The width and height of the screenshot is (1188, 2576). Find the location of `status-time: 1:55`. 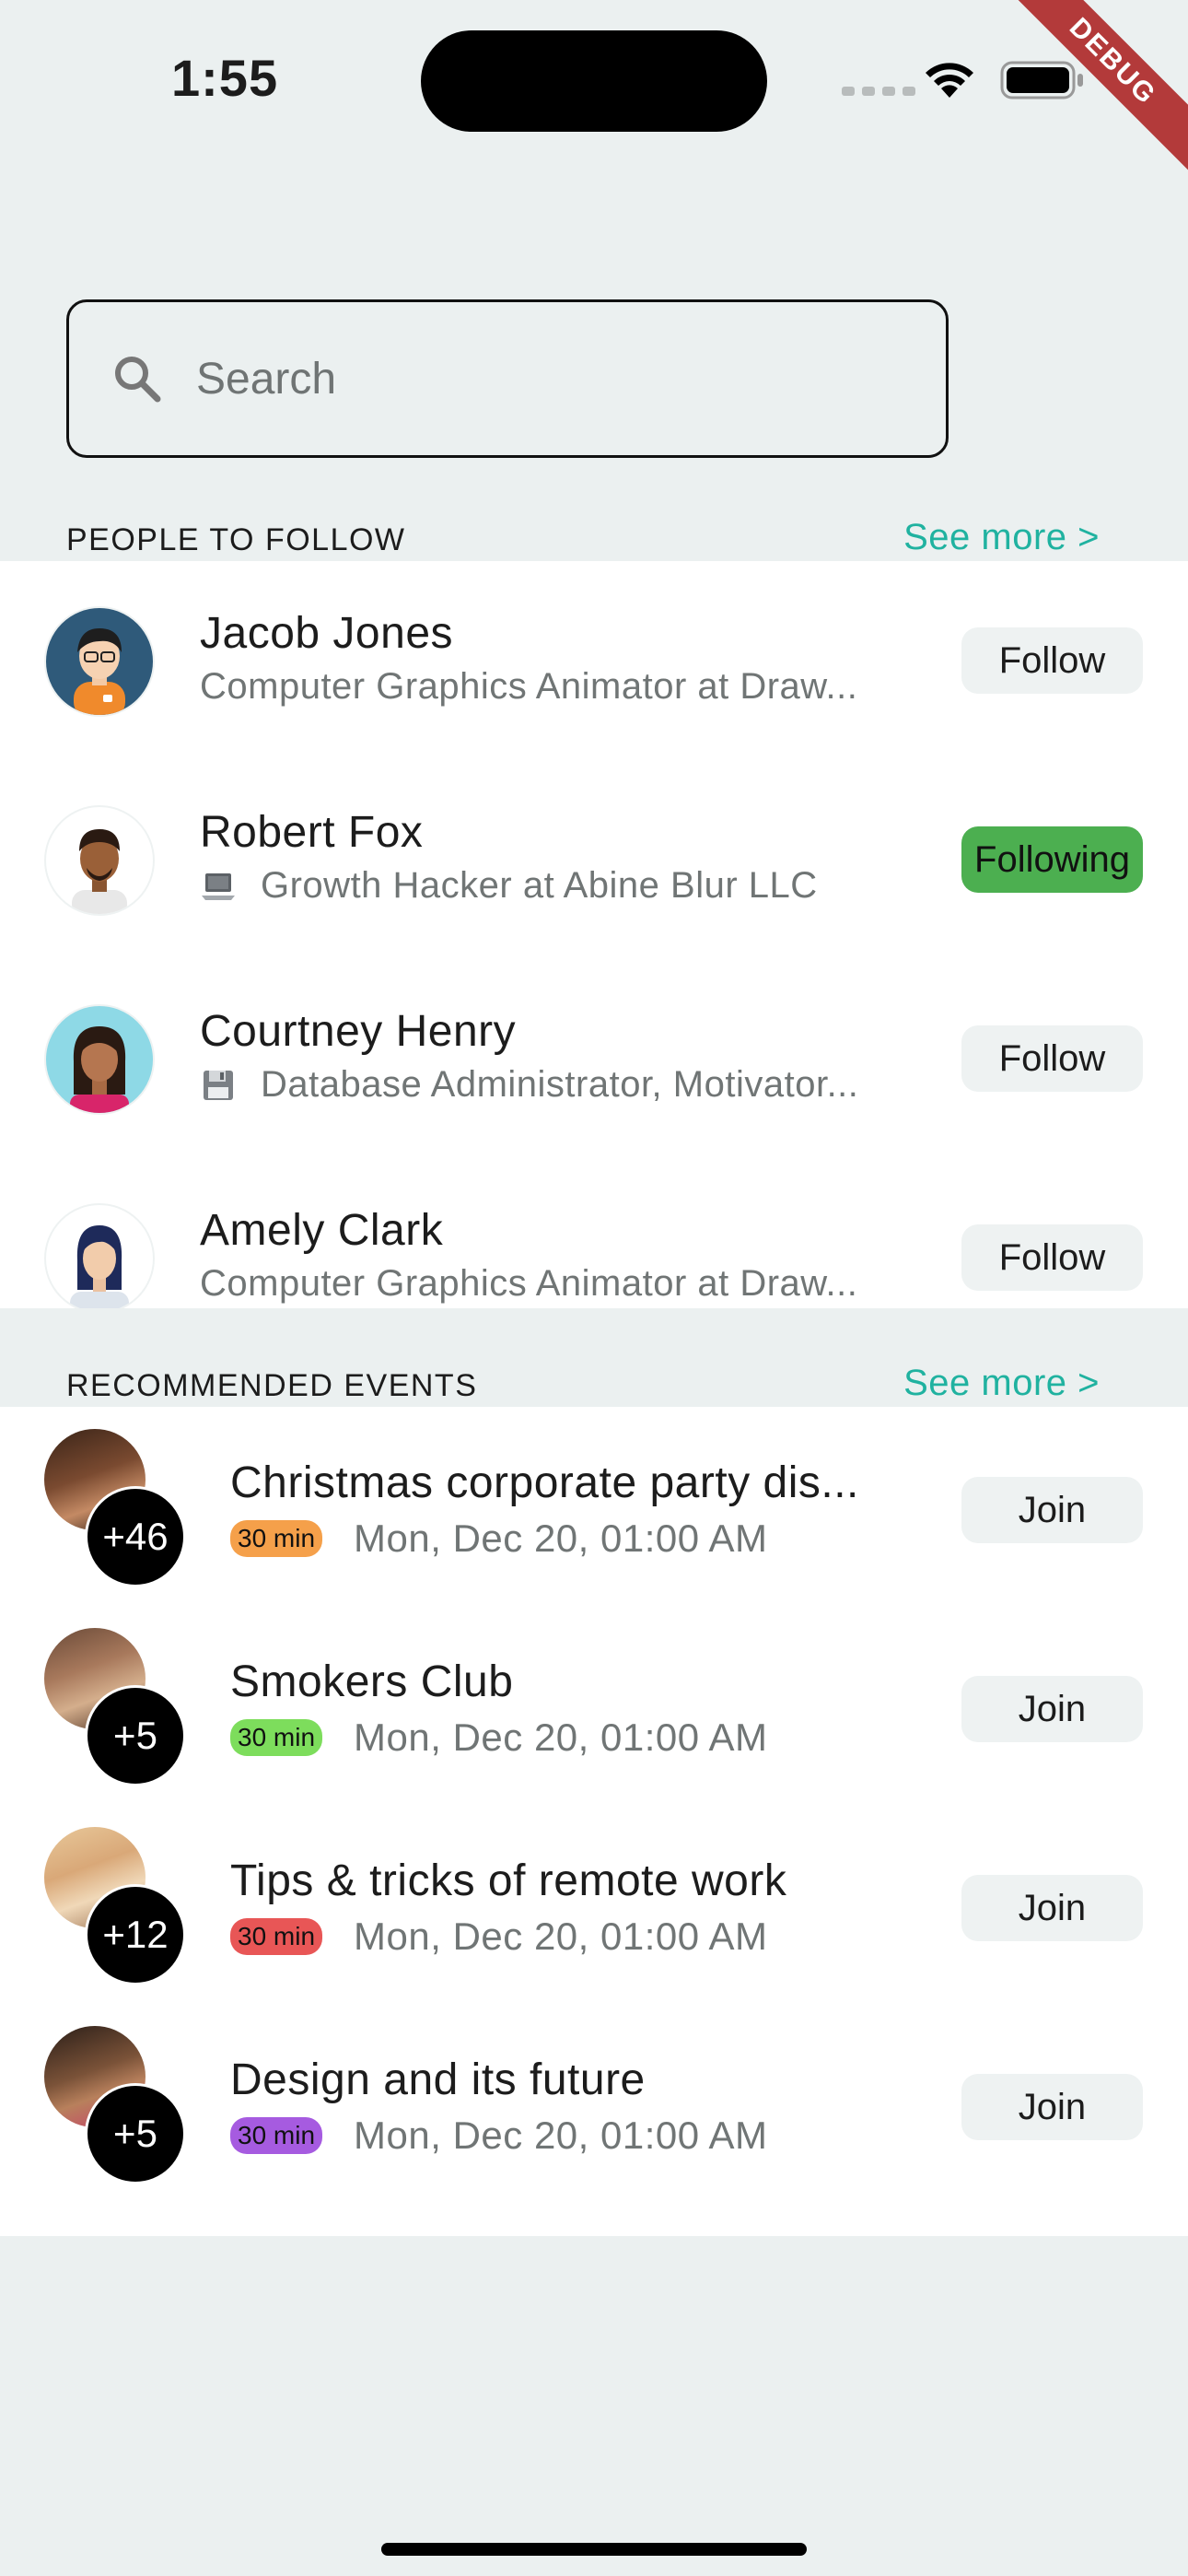

status-time: 1:55 is located at coordinates (225, 78).